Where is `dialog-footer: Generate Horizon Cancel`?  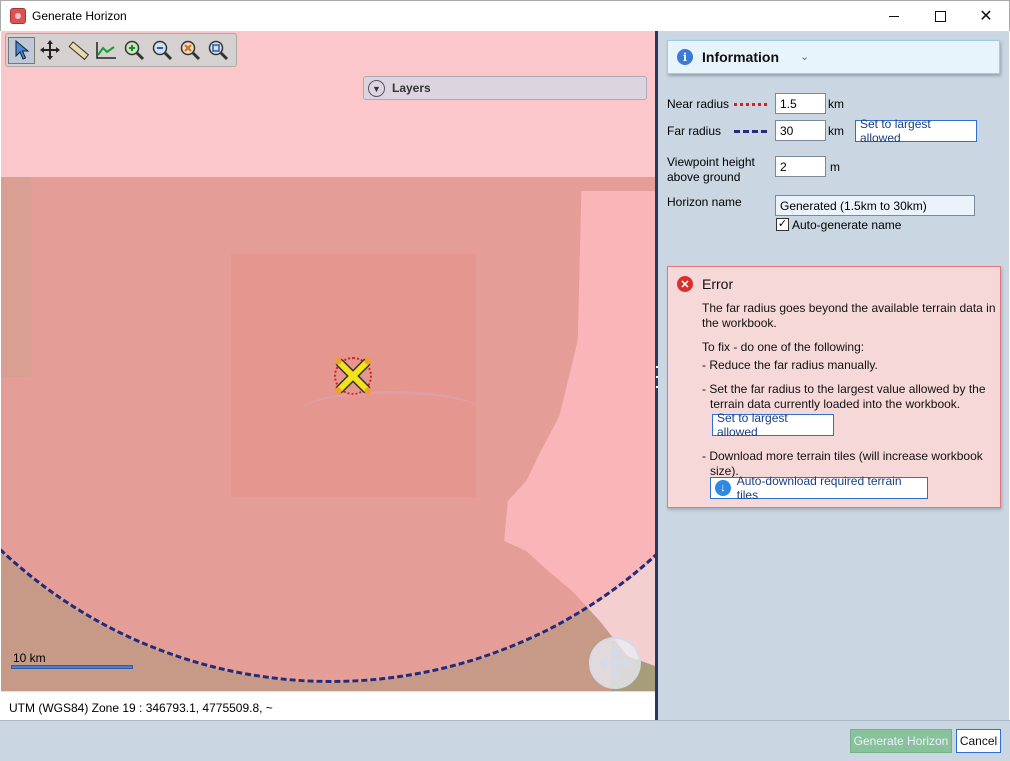 dialog-footer: Generate Horizon Cancel is located at coordinates (505, 740).